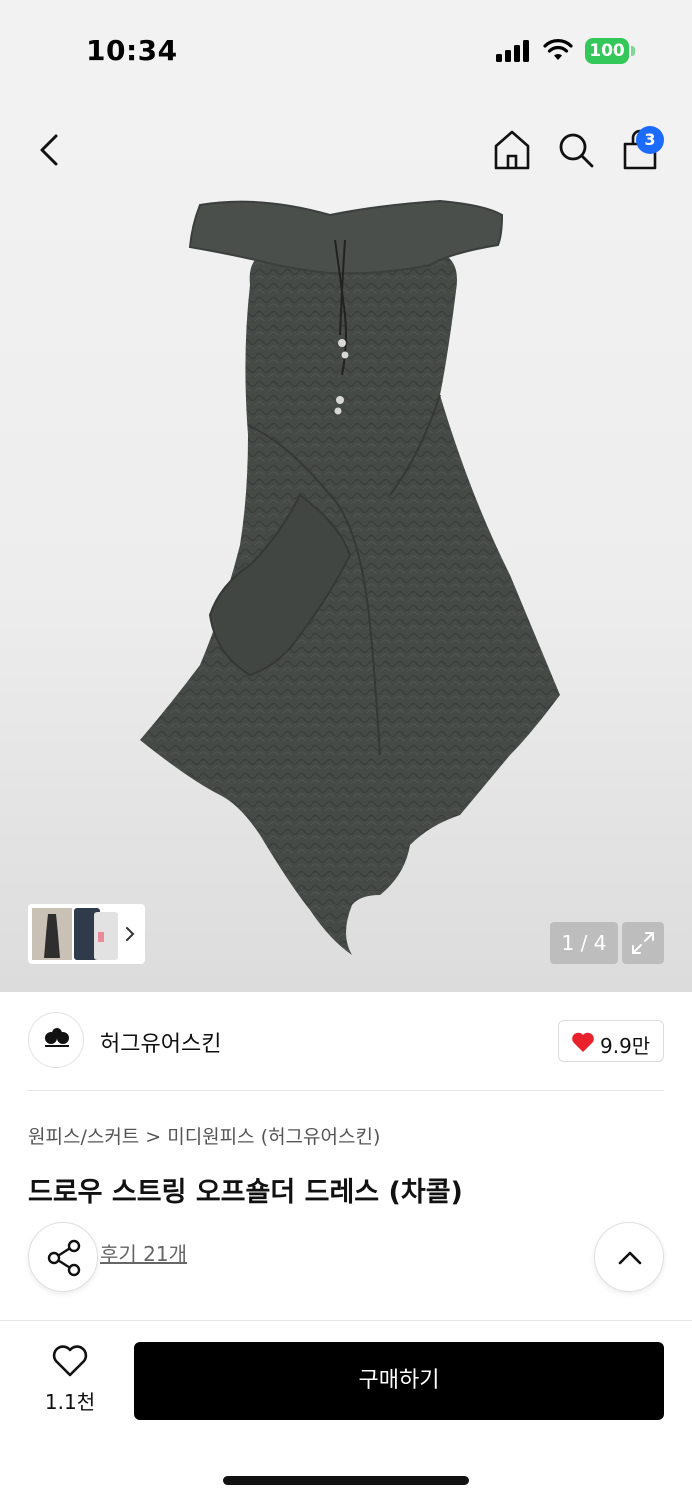 Image resolution: width=692 pixels, height=1500 pixels. Describe the element at coordinates (650, 140) in the screenshot. I see `cart-count-badge: 3` at that location.